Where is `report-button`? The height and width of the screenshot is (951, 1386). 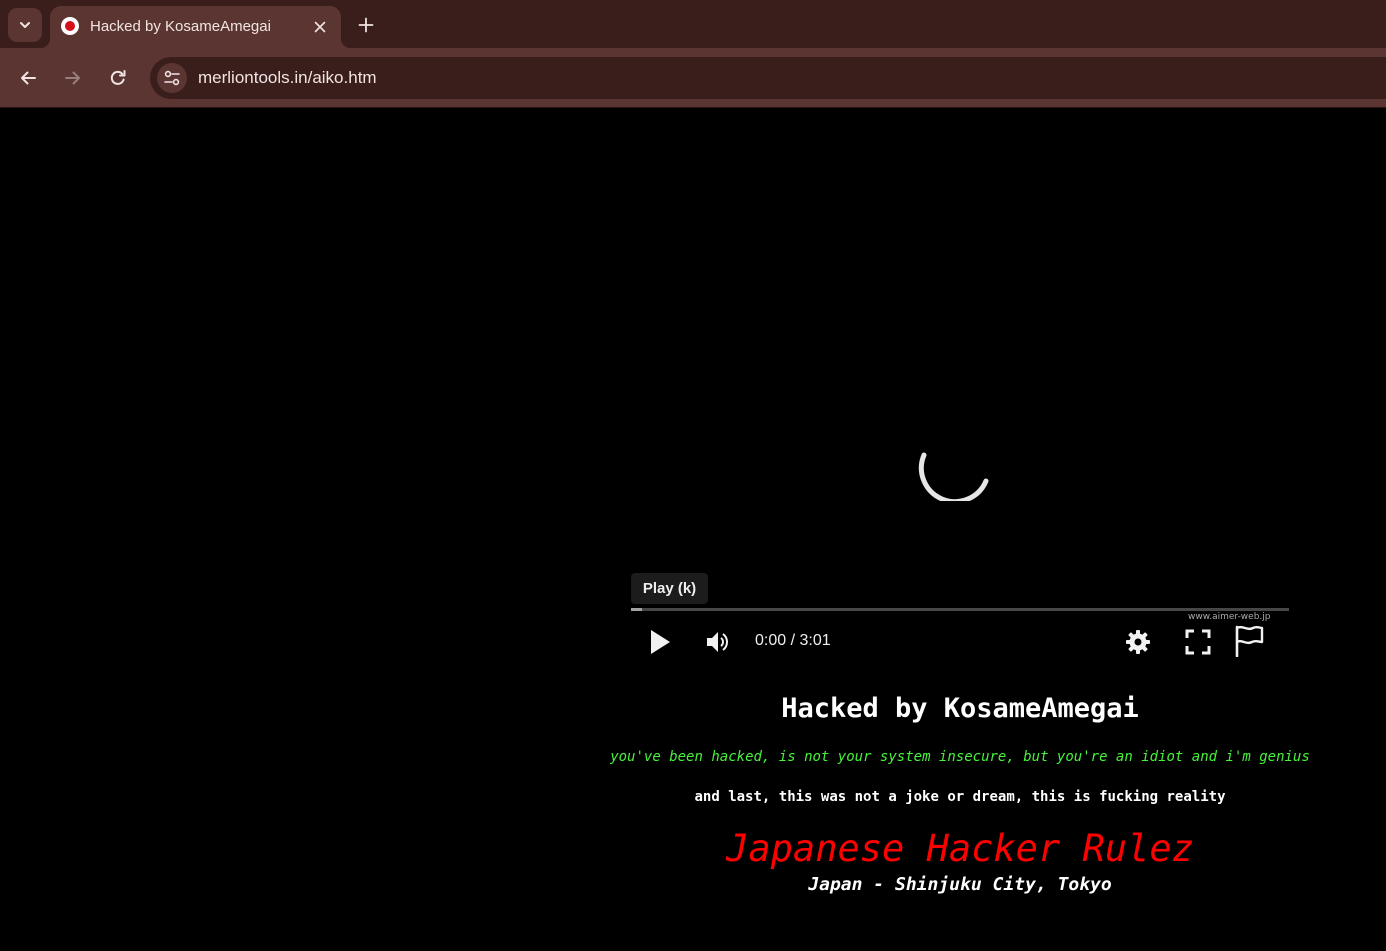 report-button is located at coordinates (1249, 641).